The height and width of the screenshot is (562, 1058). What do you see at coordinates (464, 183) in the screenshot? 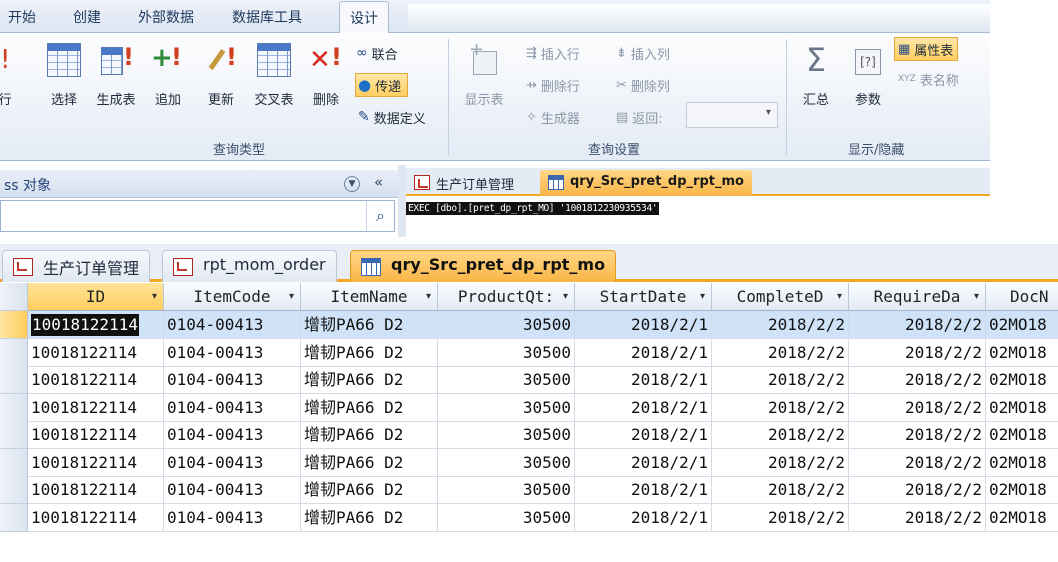
I see `tab-production-order-form: 生产订单管理` at bounding box center [464, 183].